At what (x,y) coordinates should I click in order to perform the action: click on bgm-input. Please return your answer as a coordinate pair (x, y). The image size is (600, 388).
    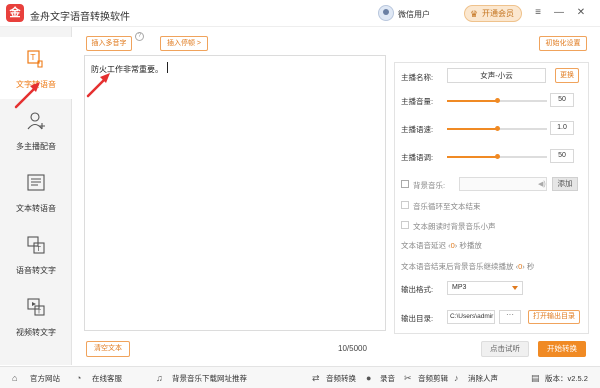
    Looking at the image, I should click on (503, 184).